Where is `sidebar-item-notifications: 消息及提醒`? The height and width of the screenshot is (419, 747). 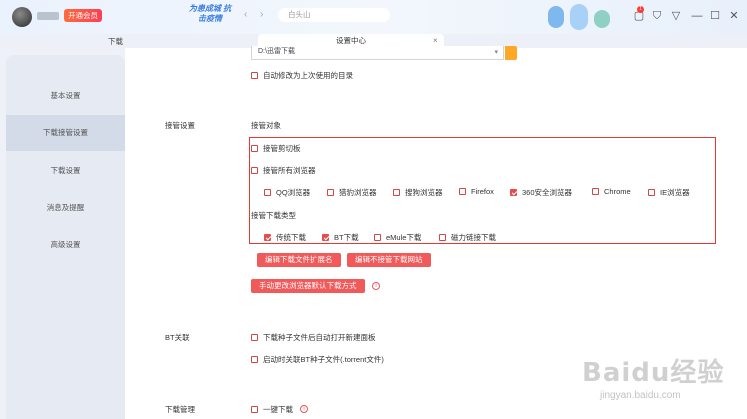 sidebar-item-notifications: 消息及提醒 is located at coordinates (65, 208).